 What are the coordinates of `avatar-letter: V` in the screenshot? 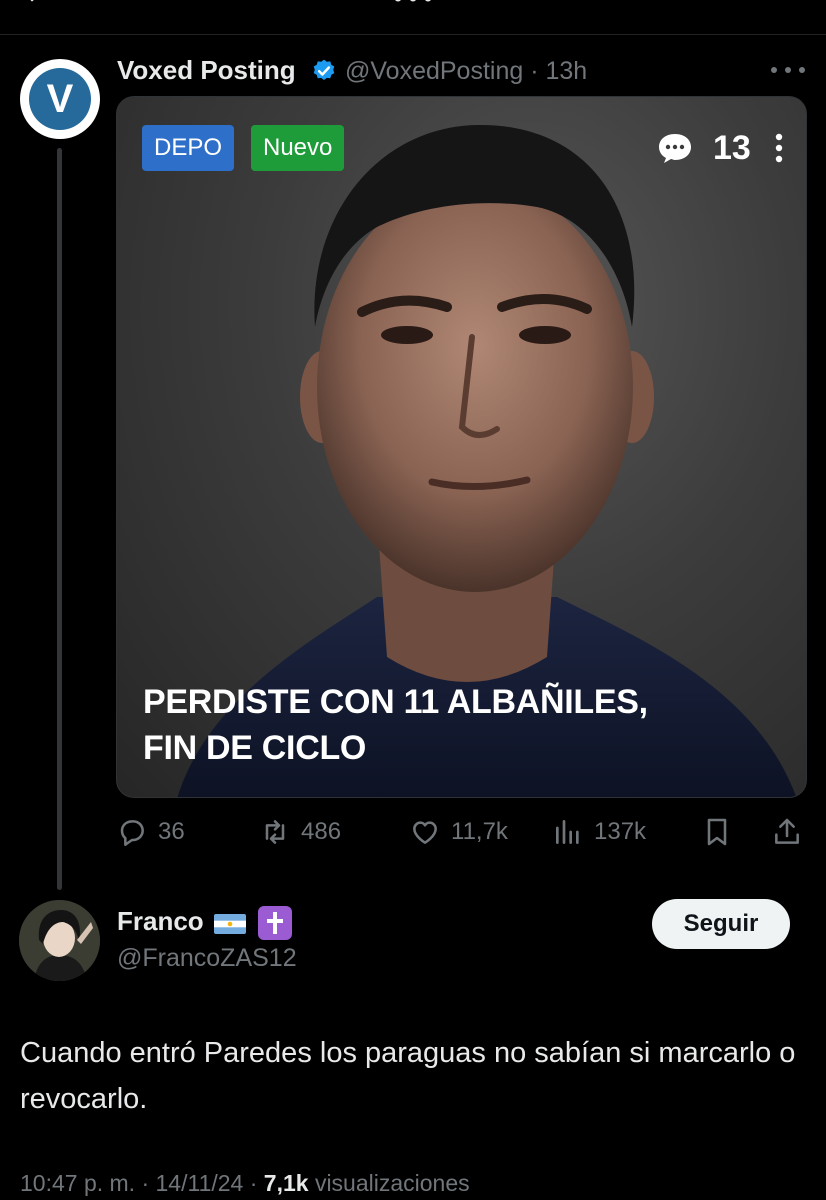 It's located at (60, 99).